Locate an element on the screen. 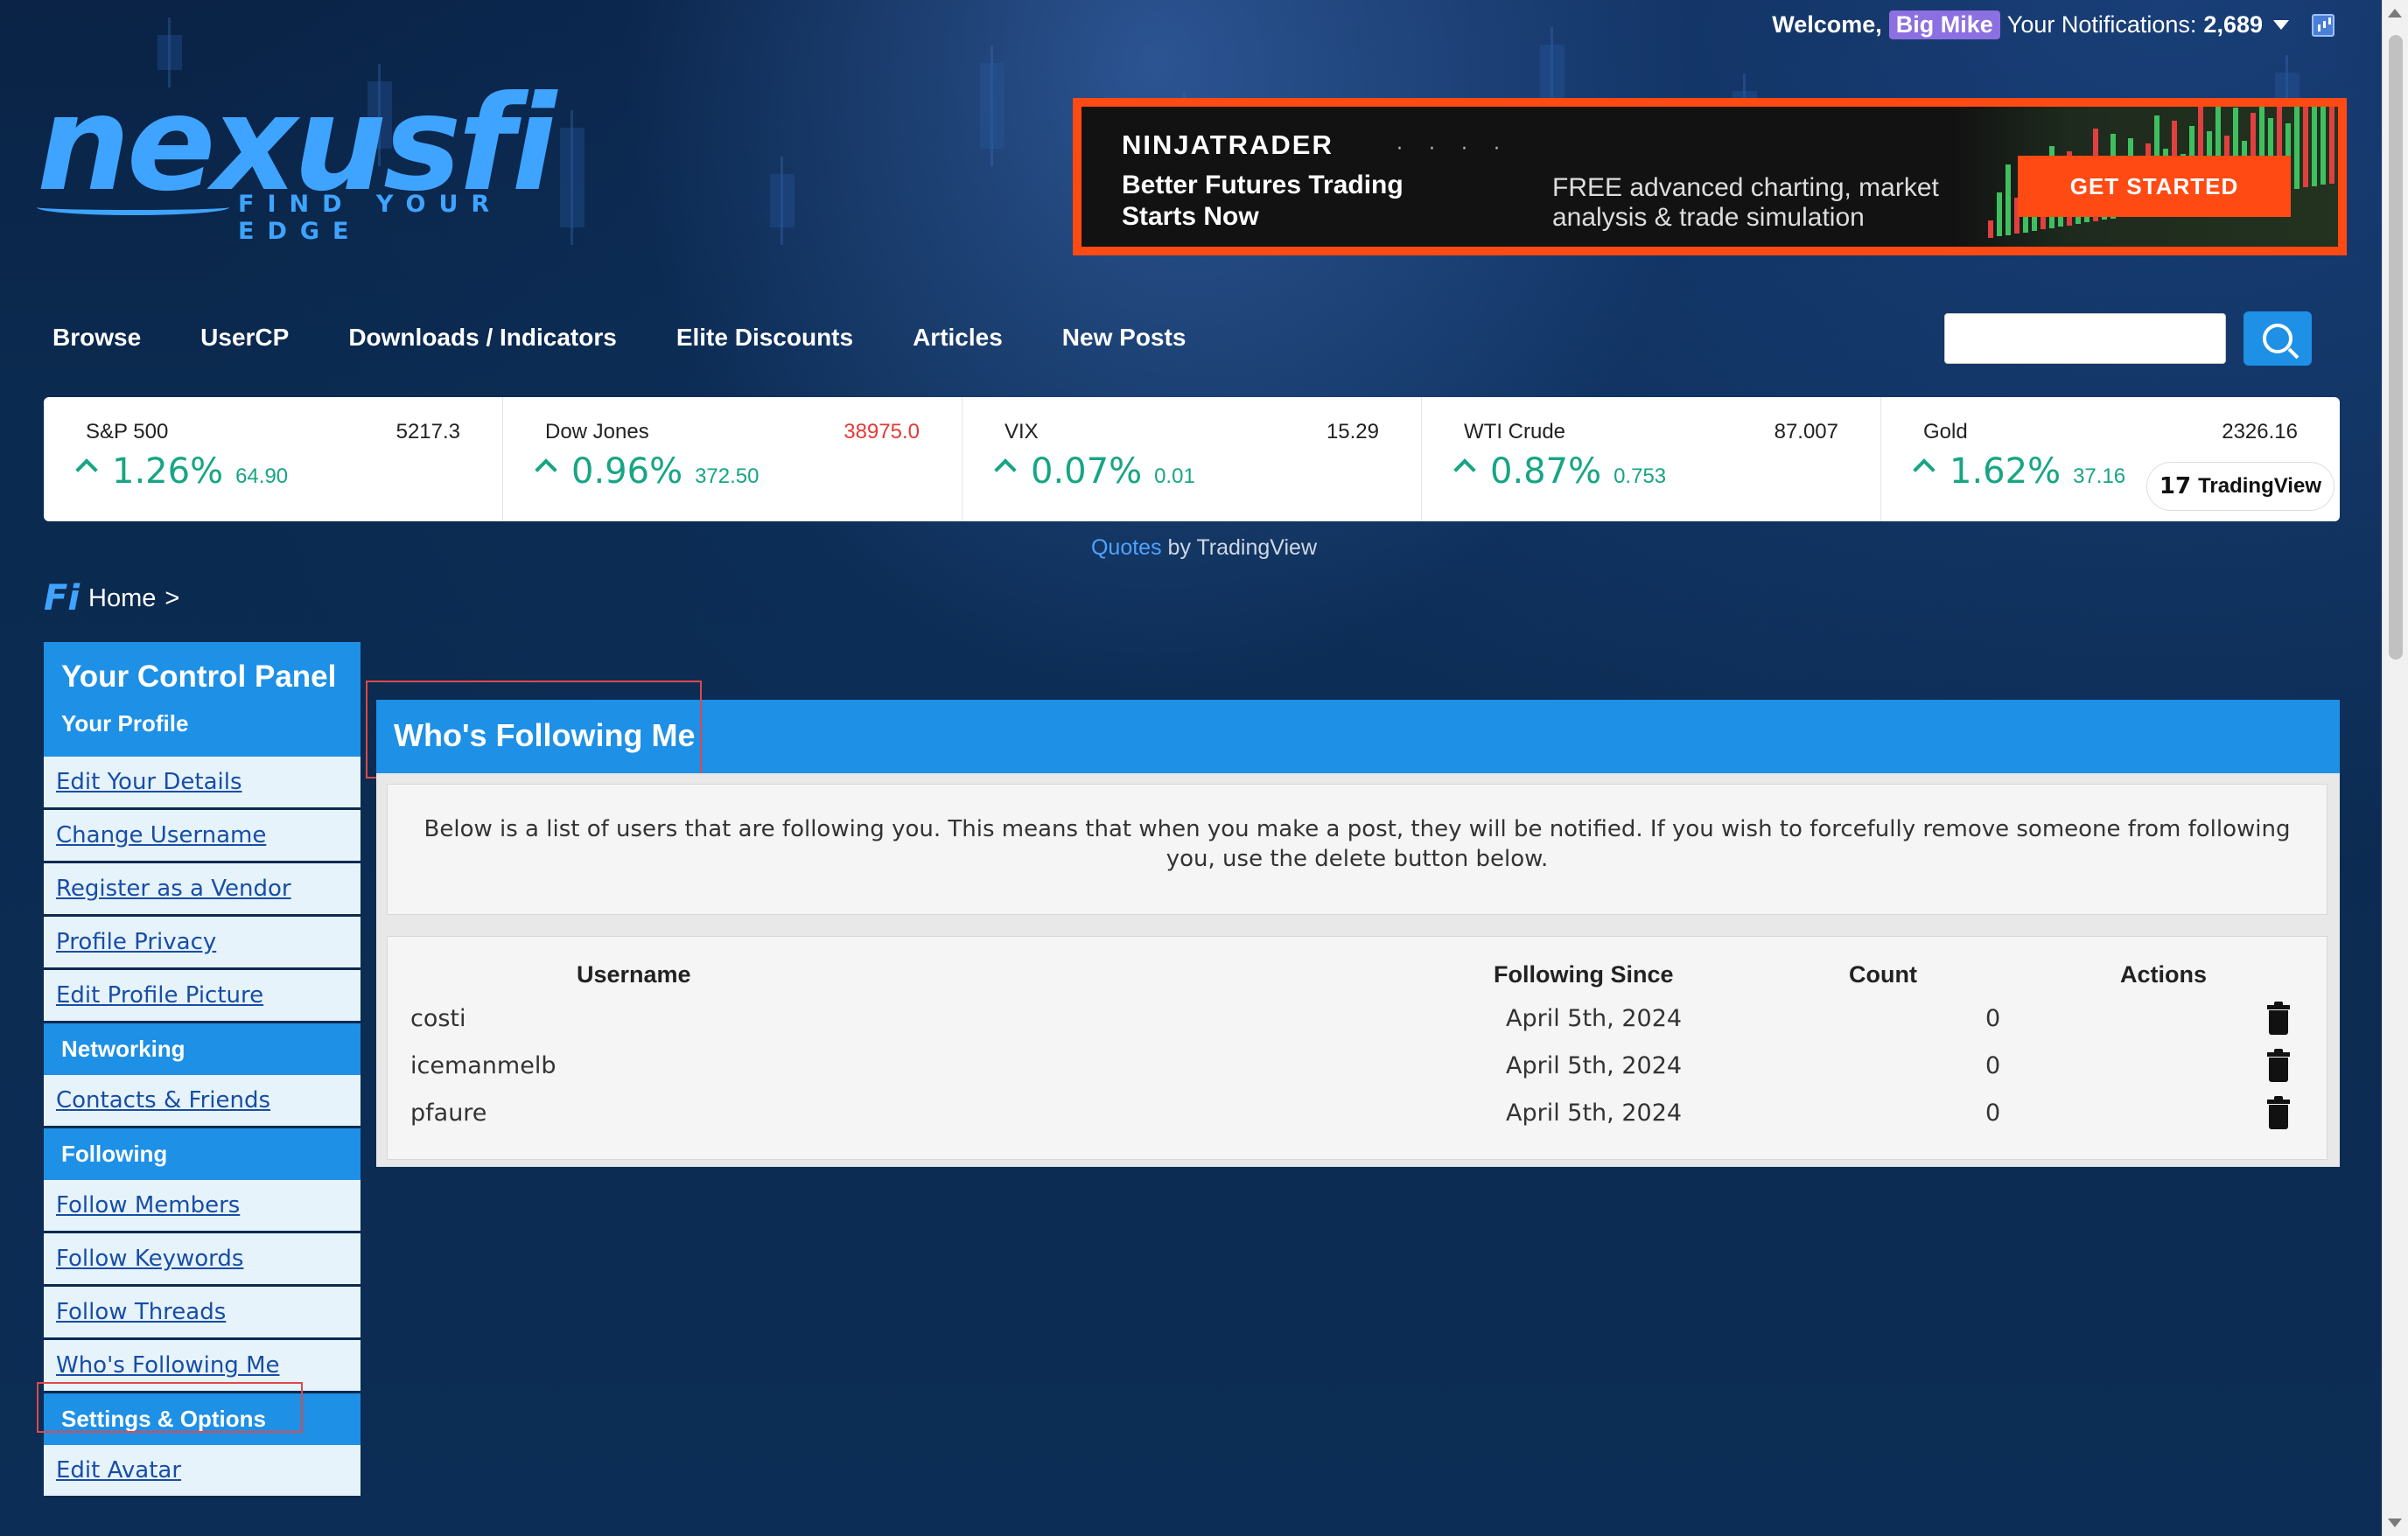 The image size is (2408, 1536). nav-articles: Articles is located at coordinates (958, 338).